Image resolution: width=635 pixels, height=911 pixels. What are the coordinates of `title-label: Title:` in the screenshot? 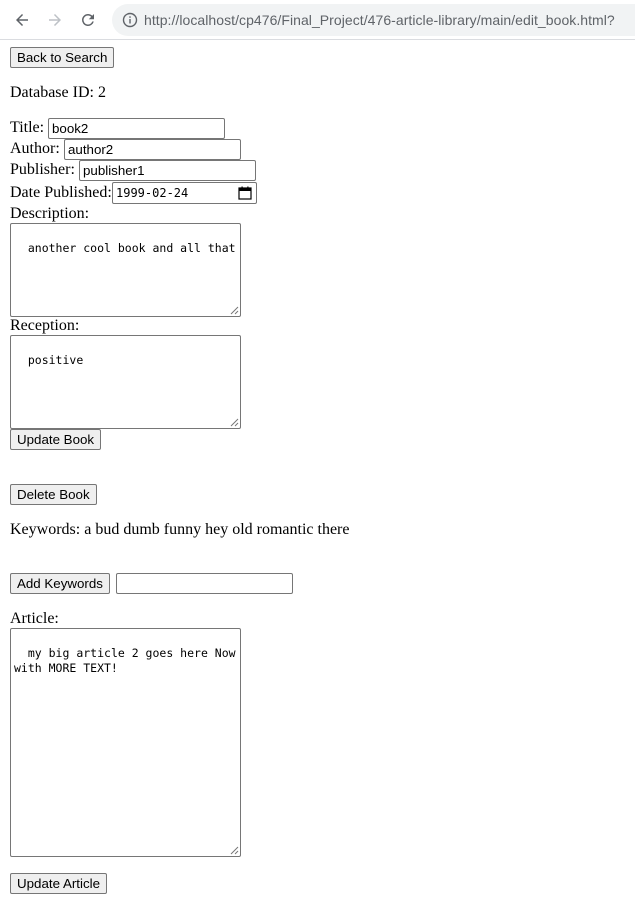 It's located at (27, 127).